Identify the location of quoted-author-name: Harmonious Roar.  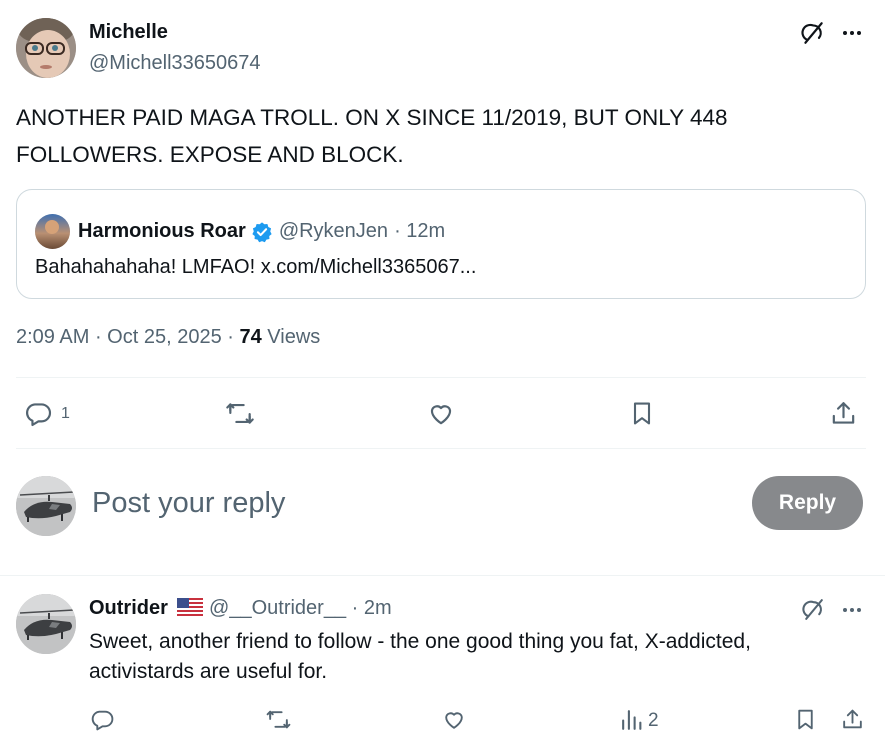
(162, 231).